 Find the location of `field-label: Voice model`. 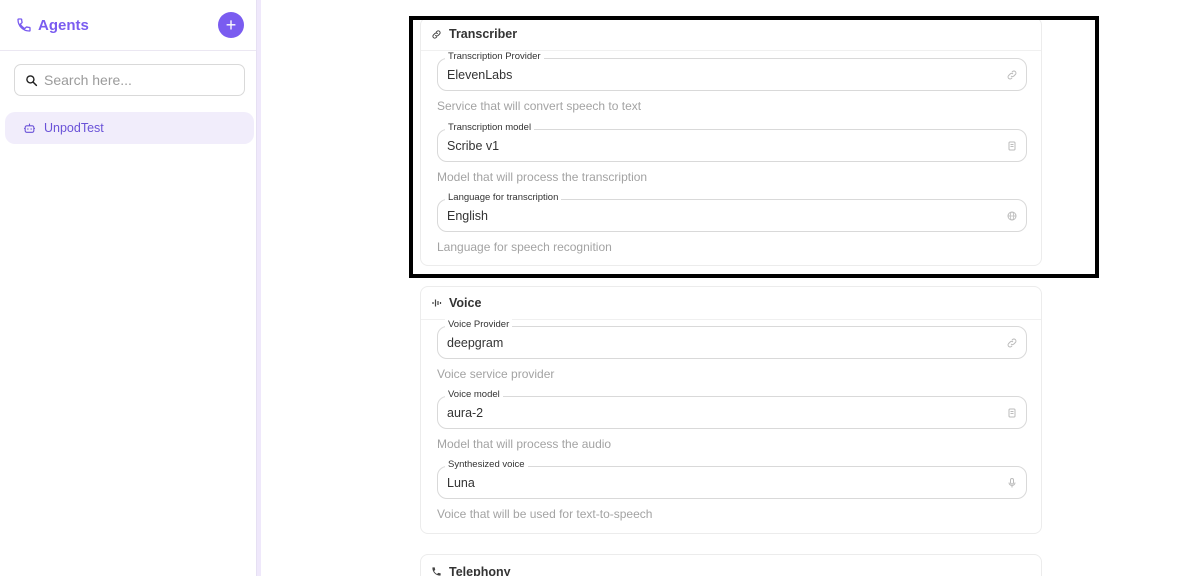

field-label: Voice model is located at coordinates (474, 395).